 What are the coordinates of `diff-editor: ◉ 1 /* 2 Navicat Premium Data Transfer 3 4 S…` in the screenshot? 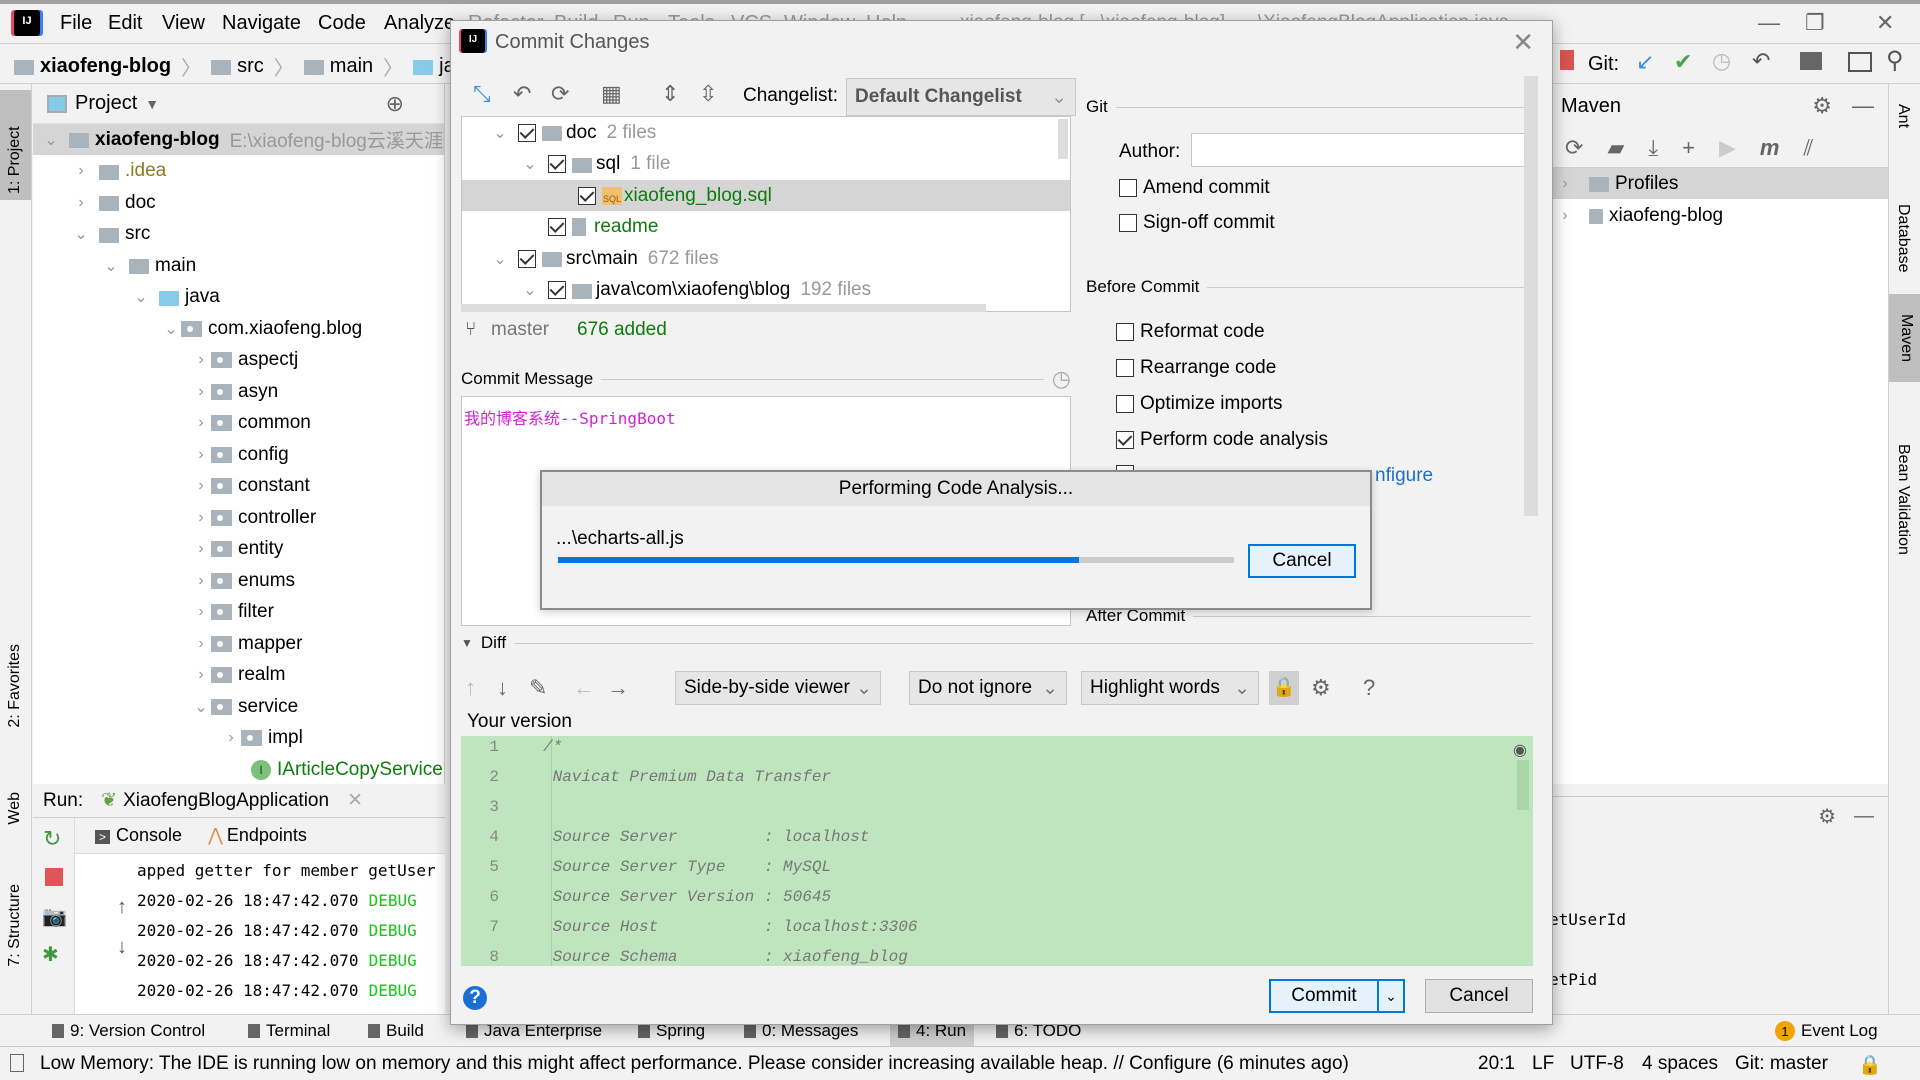 It's located at (997, 851).